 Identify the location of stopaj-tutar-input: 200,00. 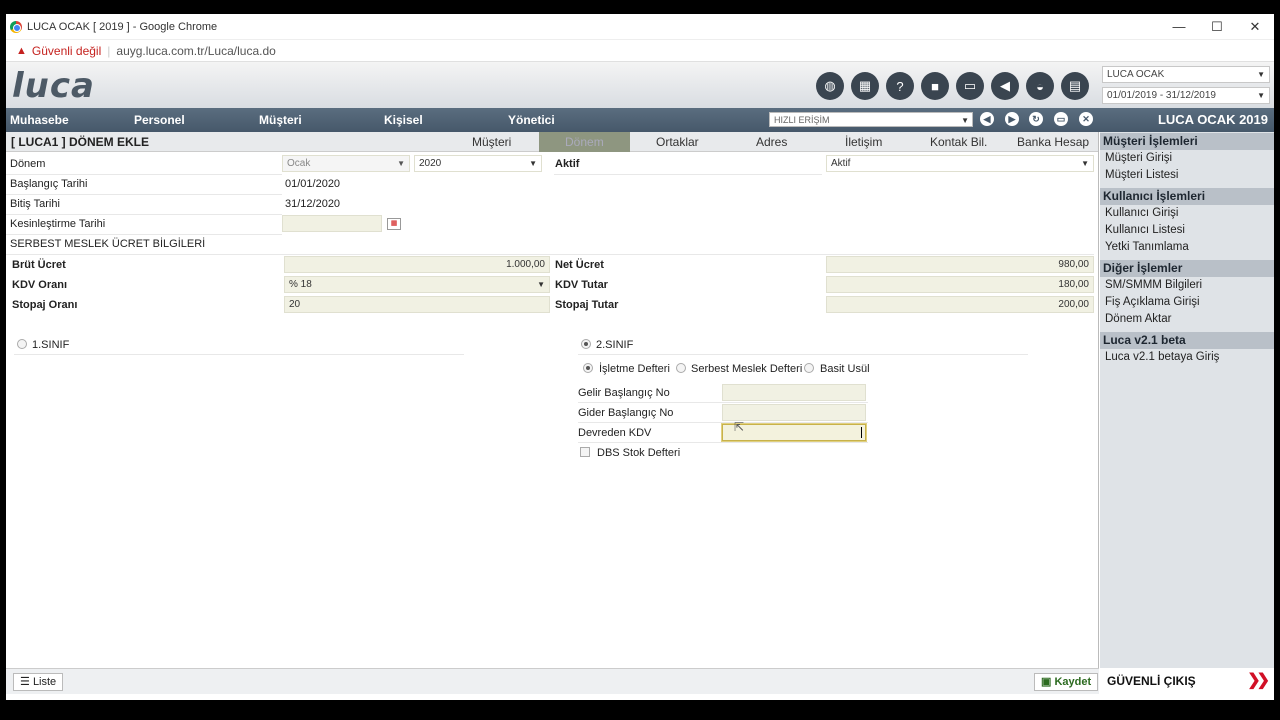
(960, 304).